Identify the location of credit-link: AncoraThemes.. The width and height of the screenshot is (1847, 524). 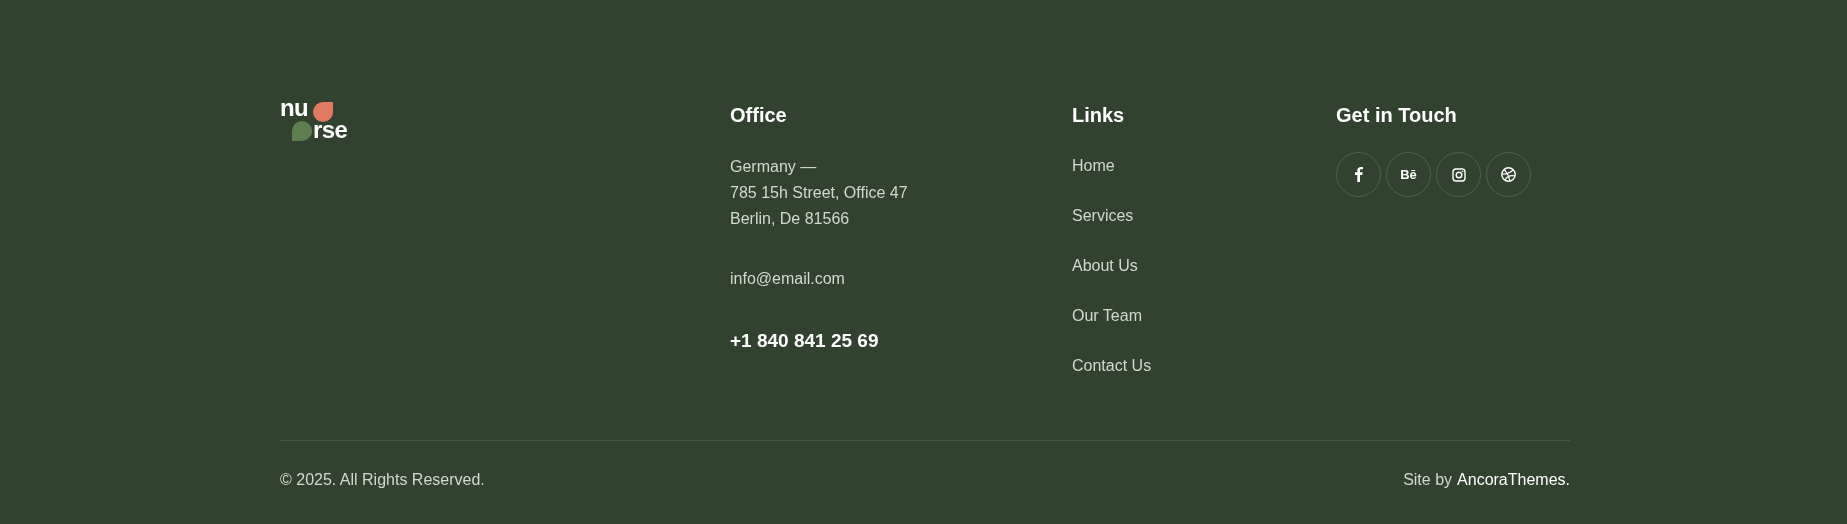
(1513, 480).